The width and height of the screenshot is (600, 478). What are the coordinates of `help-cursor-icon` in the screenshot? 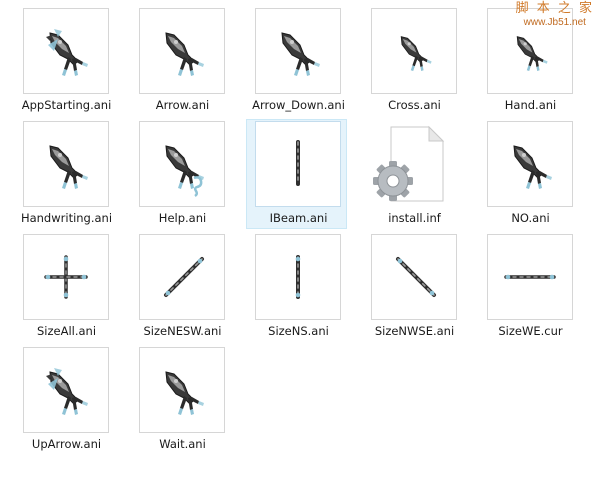 It's located at (182, 164).